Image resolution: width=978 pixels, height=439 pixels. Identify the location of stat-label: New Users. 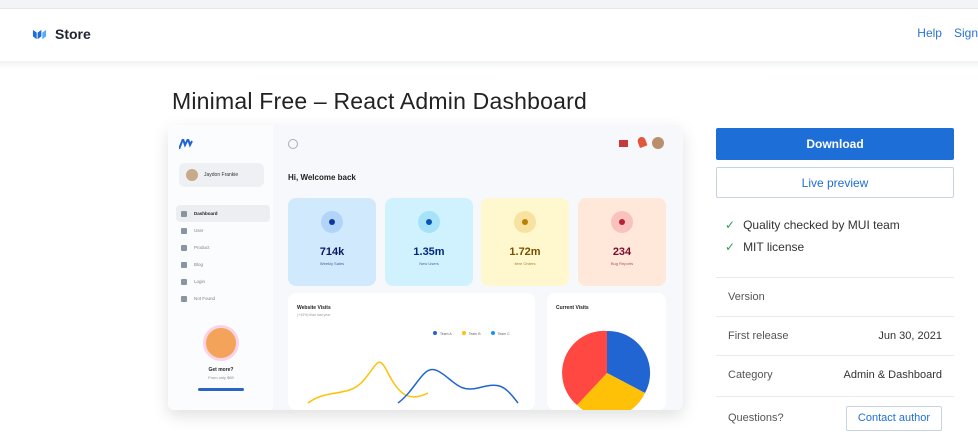
(429, 263).